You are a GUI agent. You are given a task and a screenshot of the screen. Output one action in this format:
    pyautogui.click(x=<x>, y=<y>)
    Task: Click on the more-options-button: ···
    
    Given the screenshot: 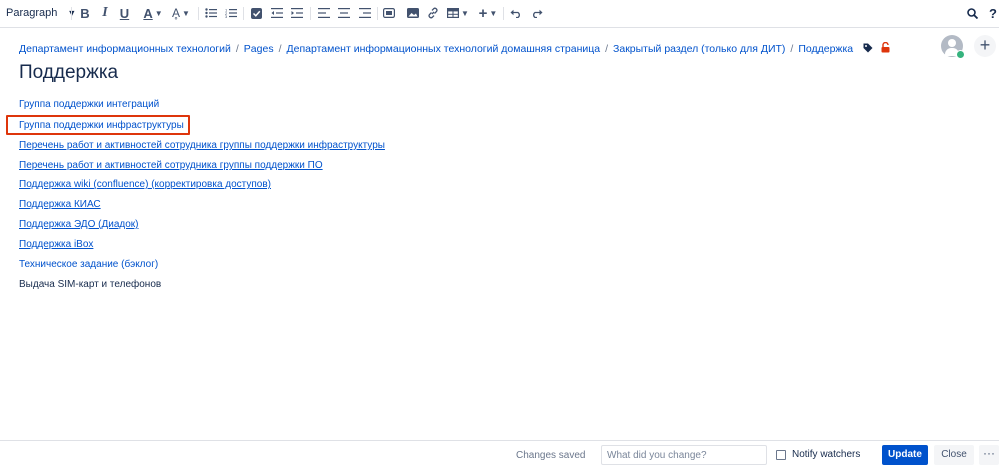 What is the action you would take?
    pyautogui.click(x=989, y=455)
    